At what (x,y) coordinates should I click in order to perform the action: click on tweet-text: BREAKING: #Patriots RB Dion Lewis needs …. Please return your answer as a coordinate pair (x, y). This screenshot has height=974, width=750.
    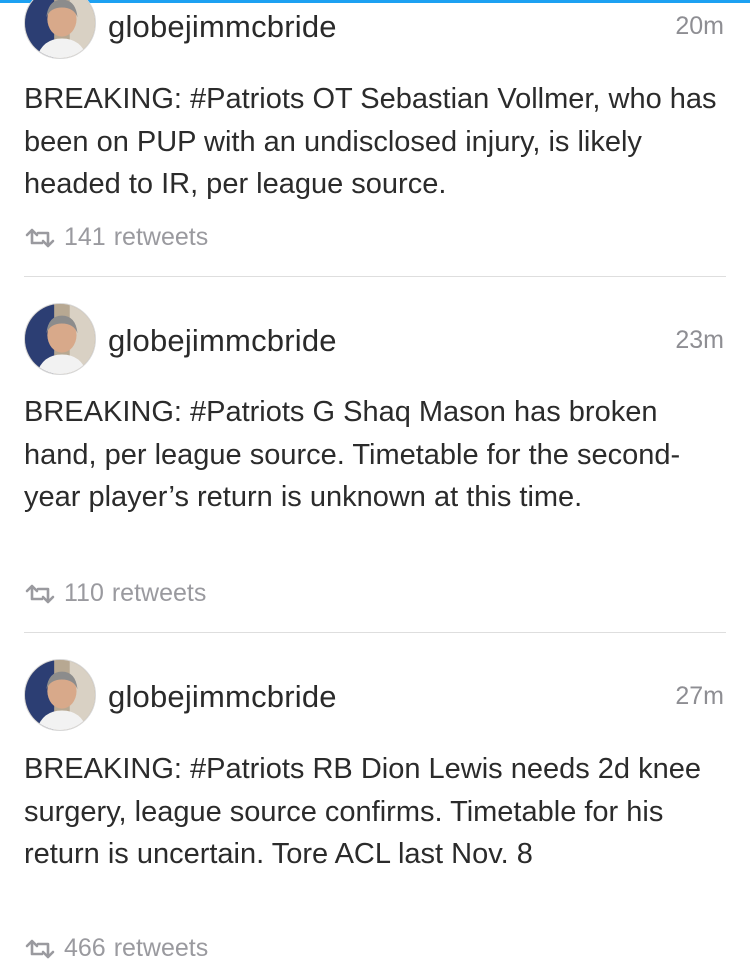
    Looking at the image, I should click on (362, 811).